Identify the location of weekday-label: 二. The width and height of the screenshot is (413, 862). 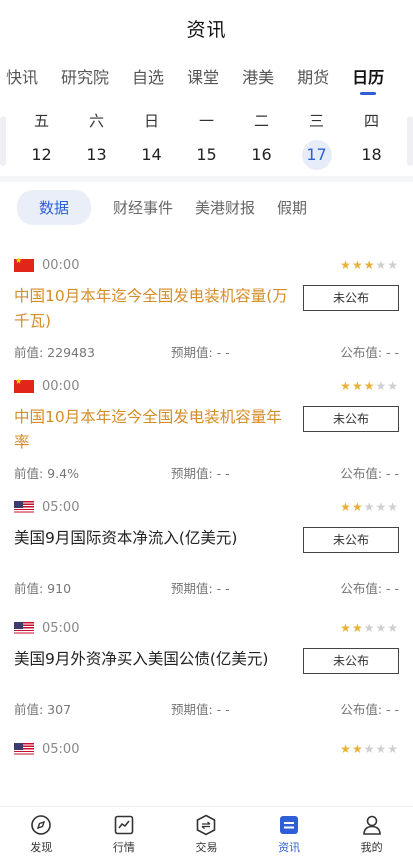
(261, 121).